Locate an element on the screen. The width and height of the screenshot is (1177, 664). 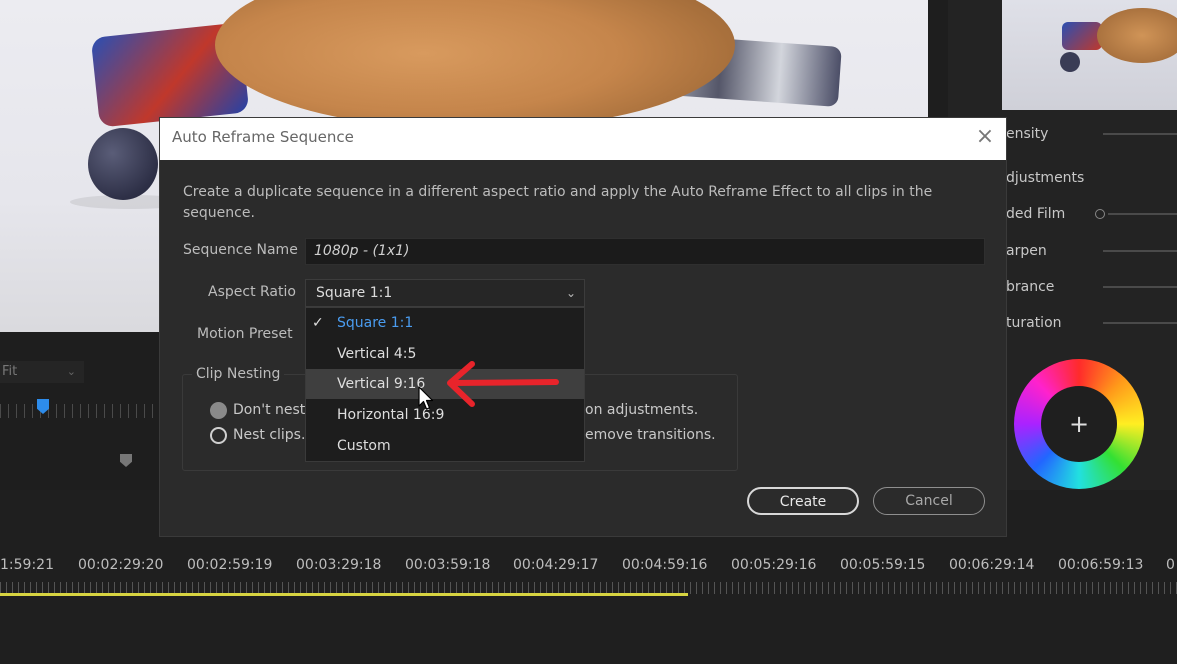
option-horizontal-16-9: Horizontal 16:9 is located at coordinates (445, 415).